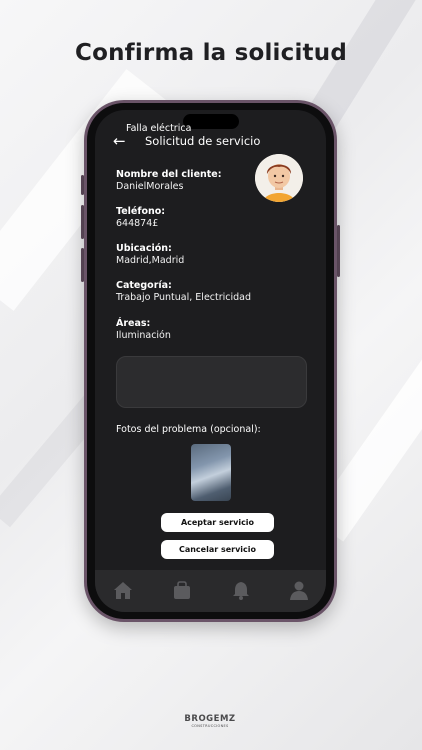 The height and width of the screenshot is (750, 422). What do you see at coordinates (184, 297) in the screenshot?
I see `field-value: Trabajo Puntual, Electricidad` at bounding box center [184, 297].